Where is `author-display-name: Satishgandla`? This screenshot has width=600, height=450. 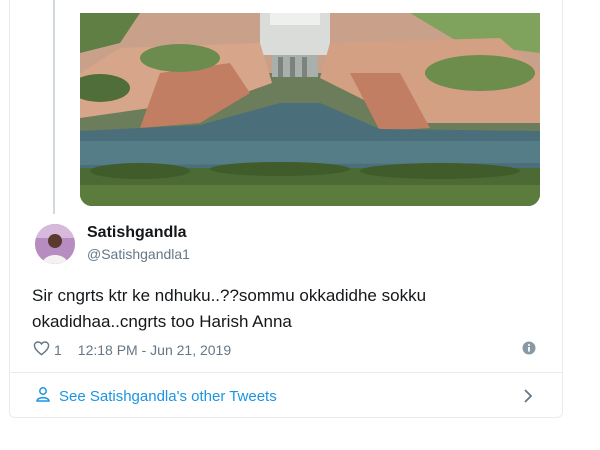 author-display-name: Satishgandla is located at coordinates (137, 233).